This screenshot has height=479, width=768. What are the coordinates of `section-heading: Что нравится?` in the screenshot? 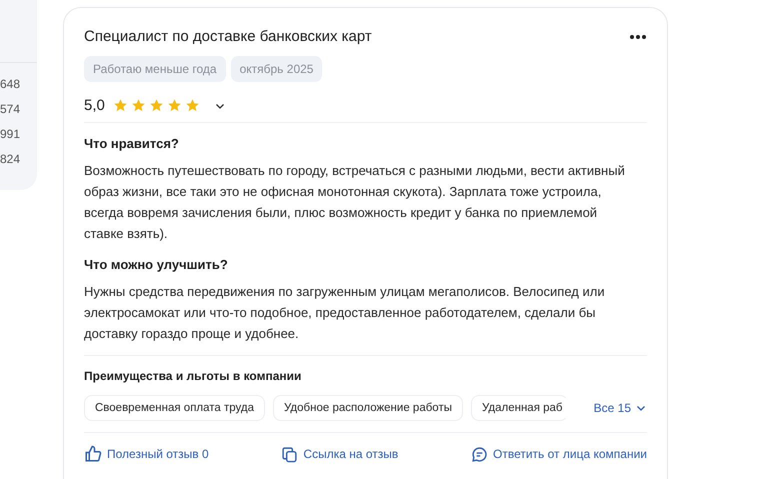 It's located at (132, 143).